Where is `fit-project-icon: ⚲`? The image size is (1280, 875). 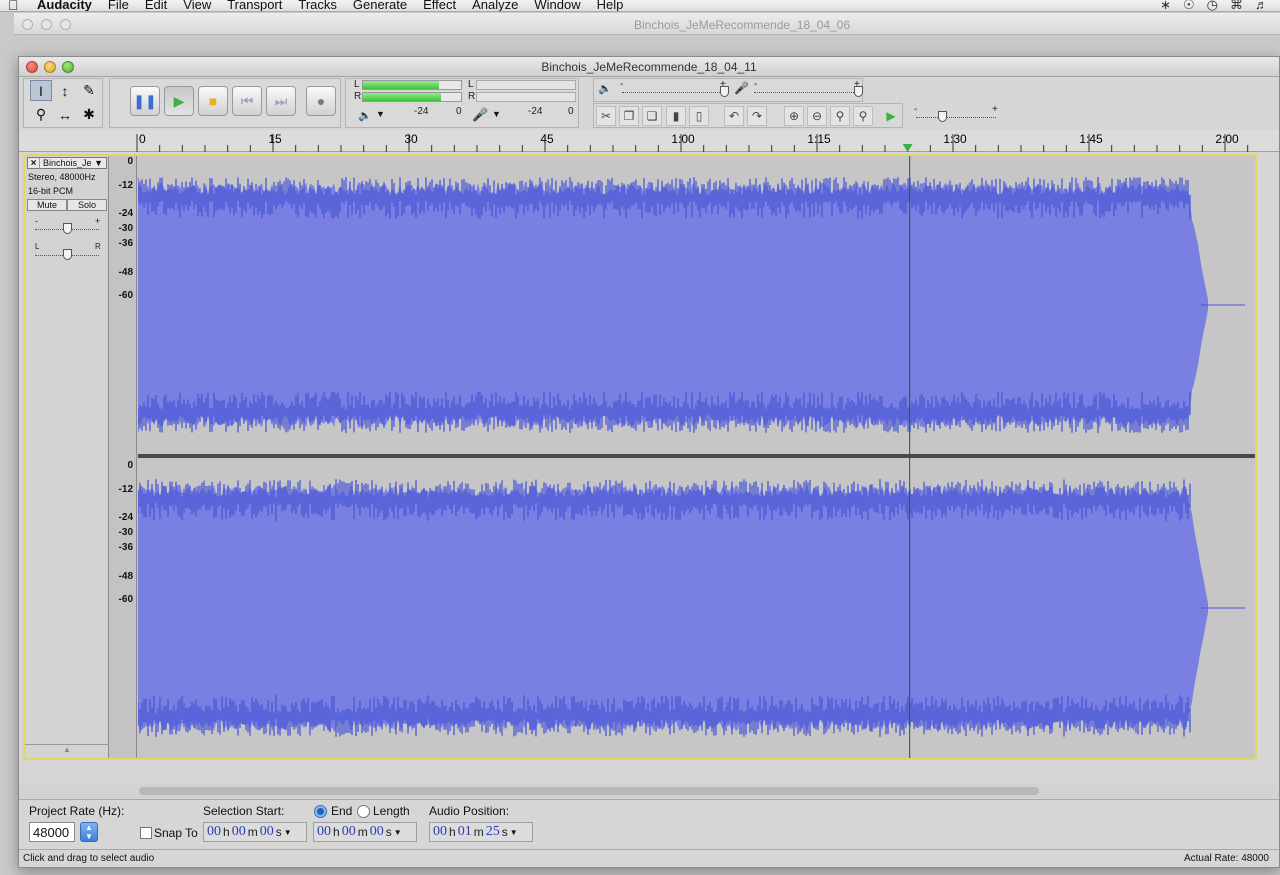 fit-project-icon: ⚲ is located at coordinates (863, 116).